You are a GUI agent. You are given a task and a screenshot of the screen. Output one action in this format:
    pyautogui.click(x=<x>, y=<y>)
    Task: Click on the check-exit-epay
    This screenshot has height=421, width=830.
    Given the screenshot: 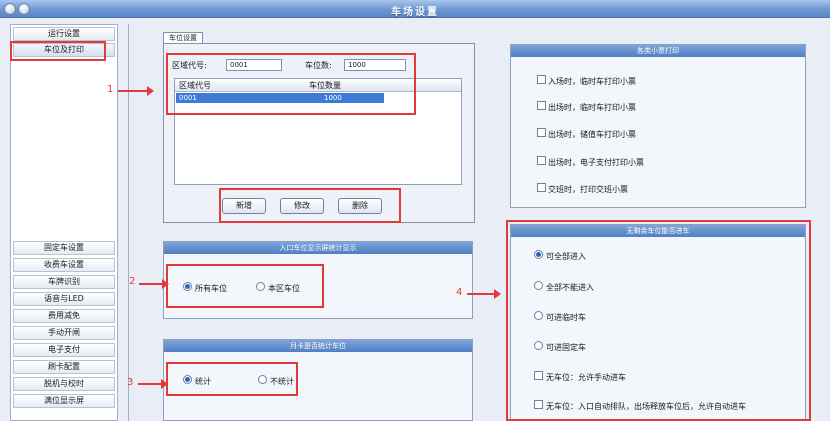 What is the action you would take?
    pyautogui.click(x=541, y=160)
    